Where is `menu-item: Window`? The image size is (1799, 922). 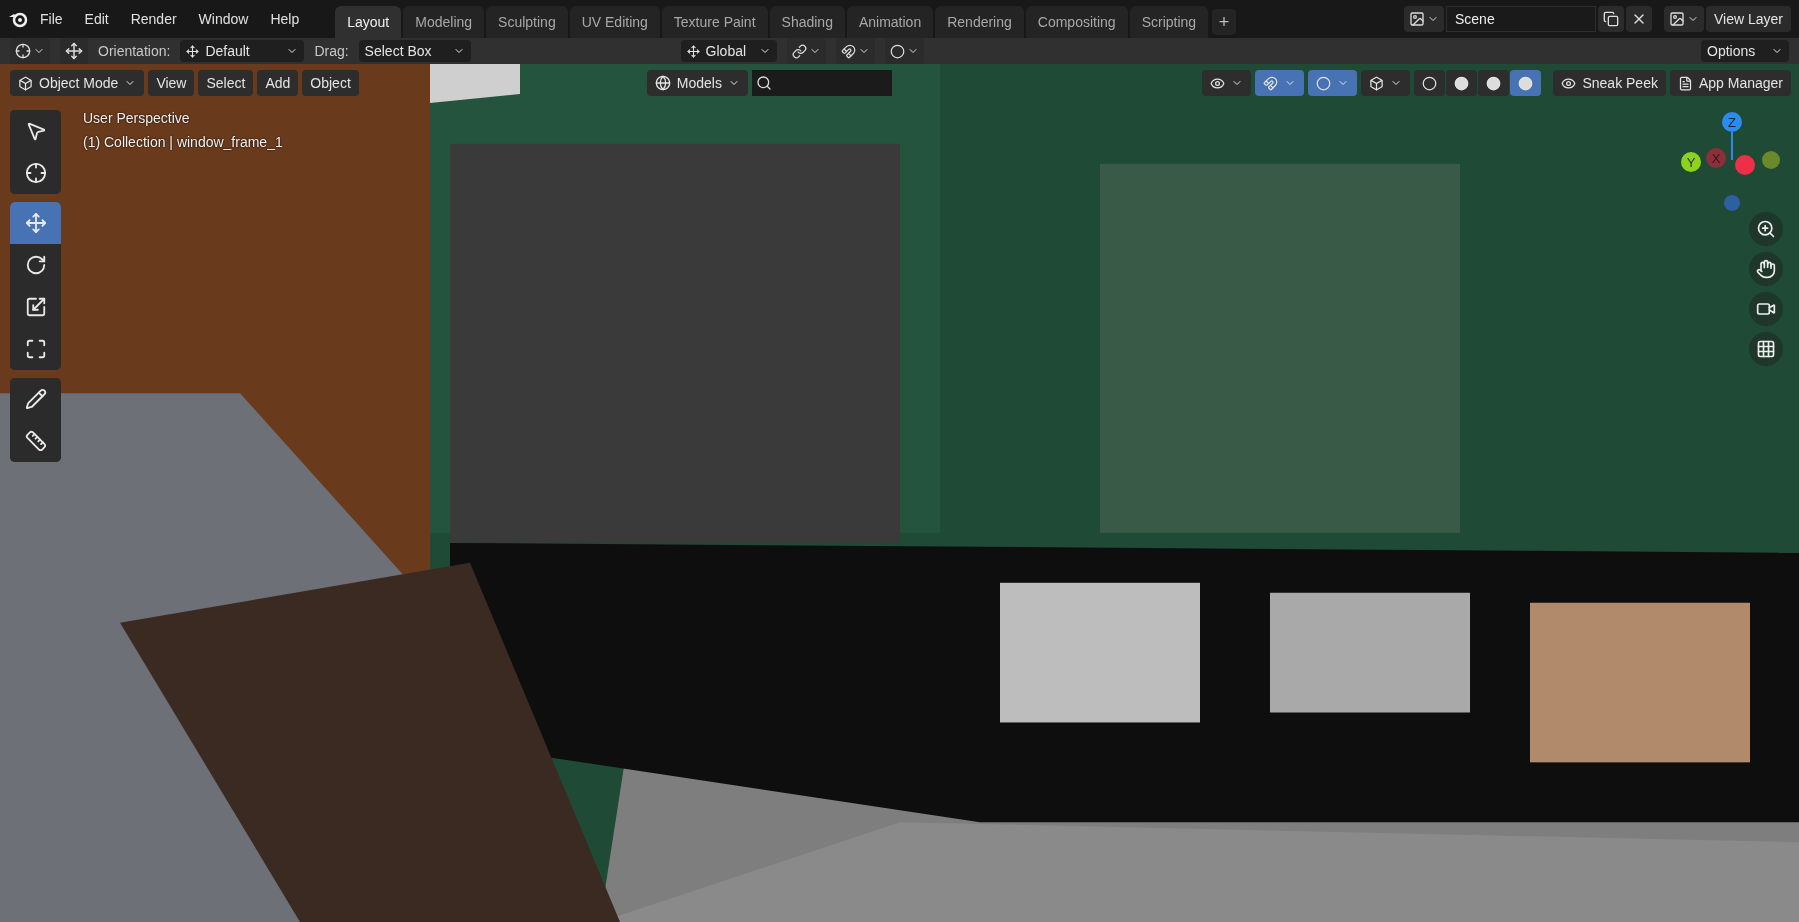
menu-item: Window is located at coordinates (223, 19).